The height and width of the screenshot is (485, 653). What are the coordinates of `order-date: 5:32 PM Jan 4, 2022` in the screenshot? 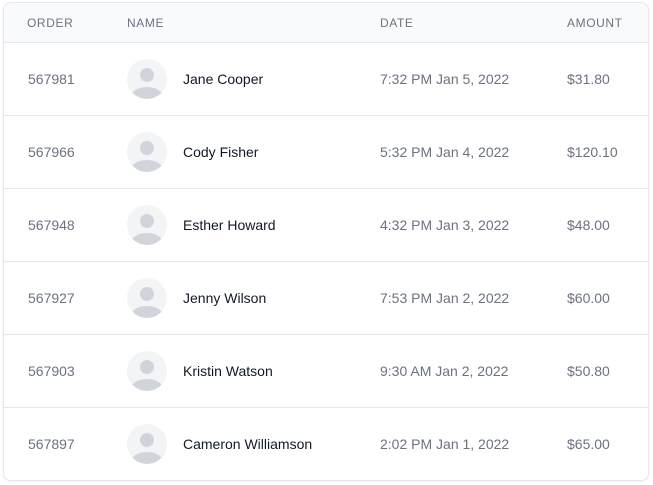 It's located at (445, 152).